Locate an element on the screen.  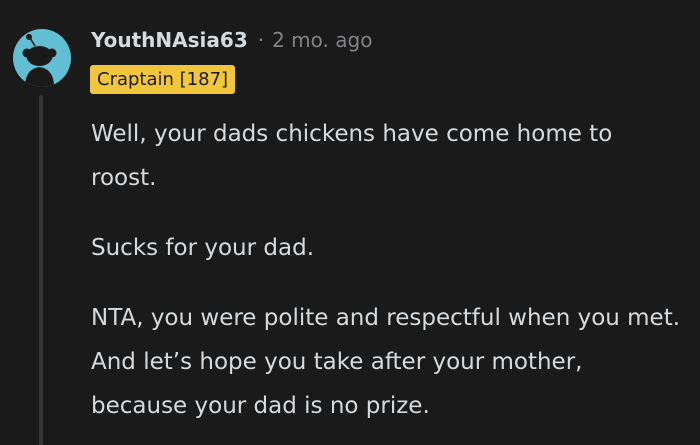
timestamp: 2 mo. ago is located at coordinates (322, 40).